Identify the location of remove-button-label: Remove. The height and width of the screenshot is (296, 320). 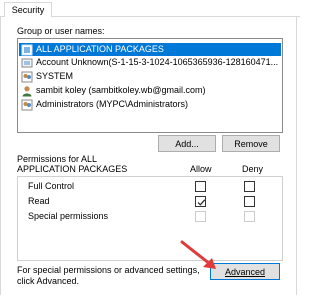
(251, 143).